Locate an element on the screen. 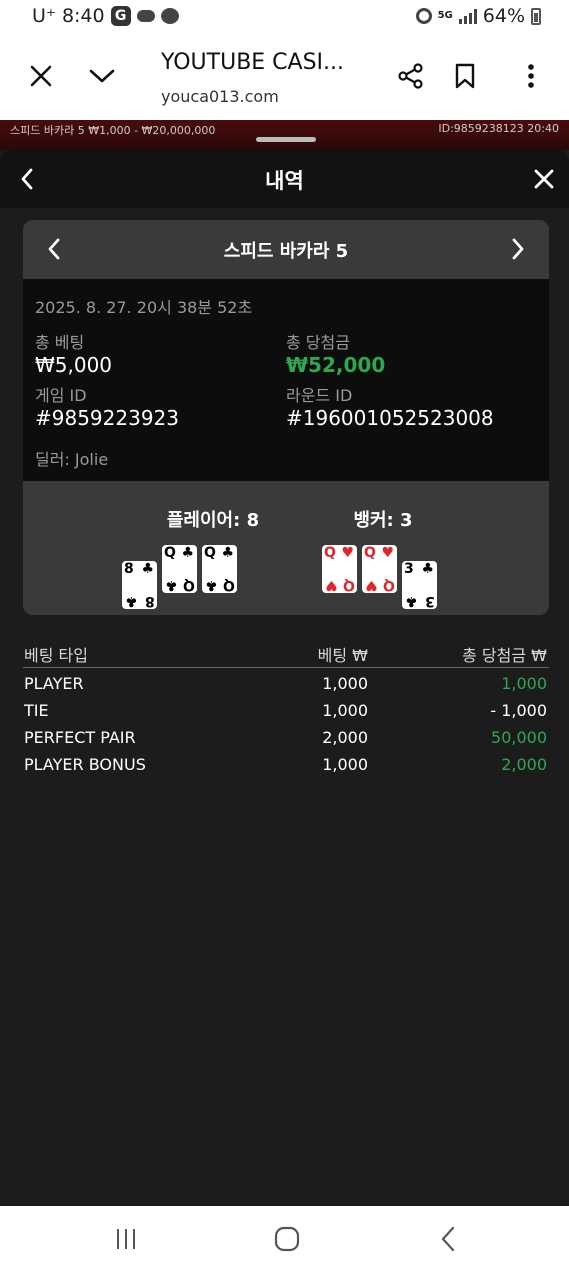 Image resolution: width=569 pixels, height=1272 pixels. browser-toolbar: YOUTUBE CASI... youca013.com is located at coordinates (284, 77).